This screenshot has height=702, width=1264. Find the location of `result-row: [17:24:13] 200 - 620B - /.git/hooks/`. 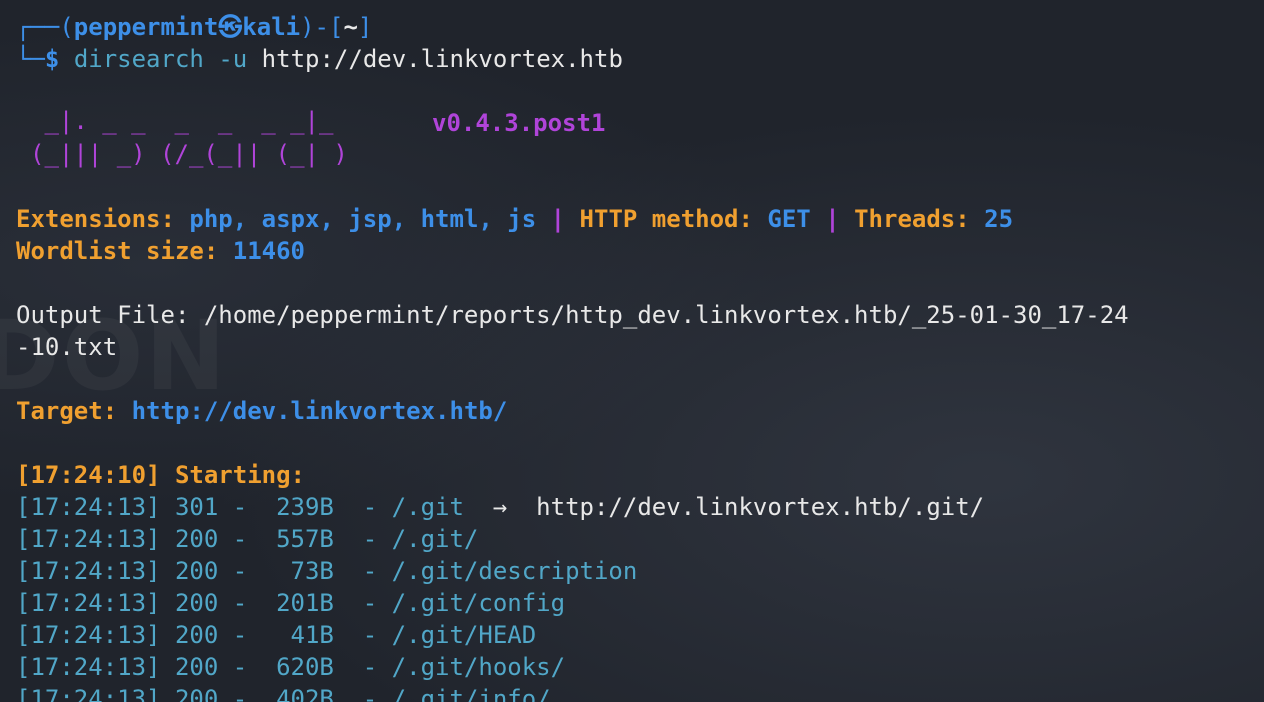

result-row: [17:24:13] 200 - 620B - /.git/hooks/ is located at coordinates (290, 667).